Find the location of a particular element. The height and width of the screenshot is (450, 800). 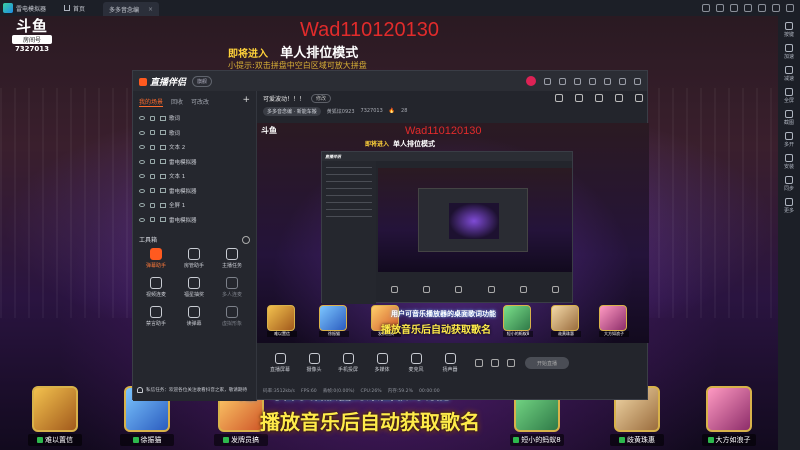

mail-icon is located at coordinates (734, 8).